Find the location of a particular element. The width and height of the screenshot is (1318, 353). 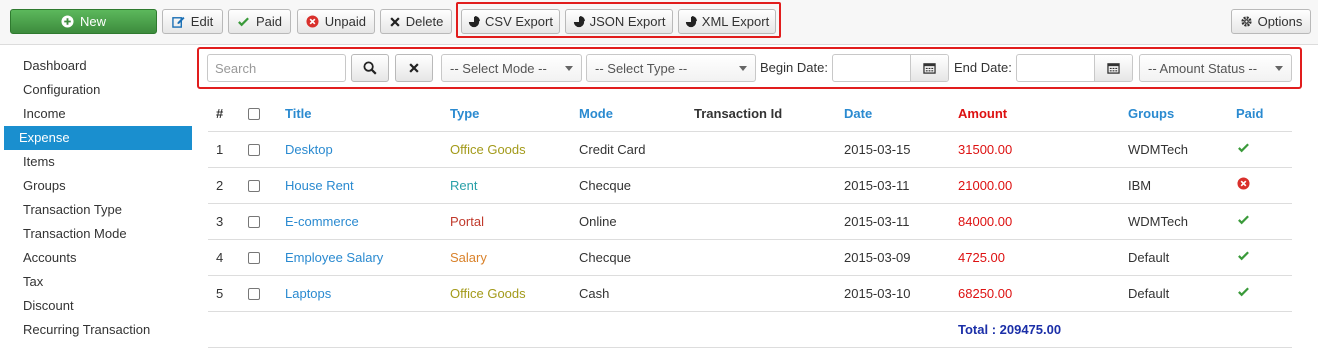

times-circle-icon is located at coordinates (1243, 184).